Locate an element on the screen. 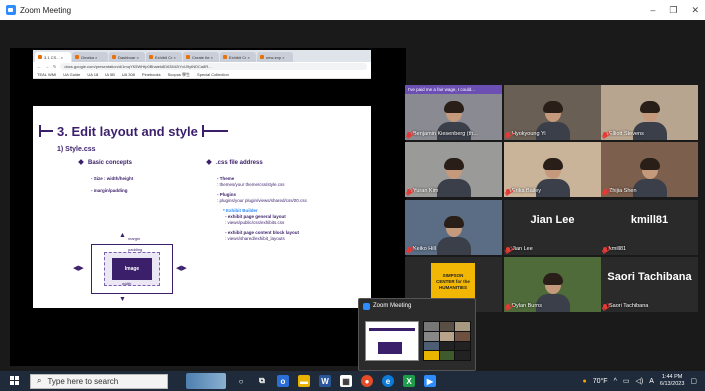 Image resolution: width=705 pixels, height=391 pixels. volume-icon: ◁) is located at coordinates (640, 381).